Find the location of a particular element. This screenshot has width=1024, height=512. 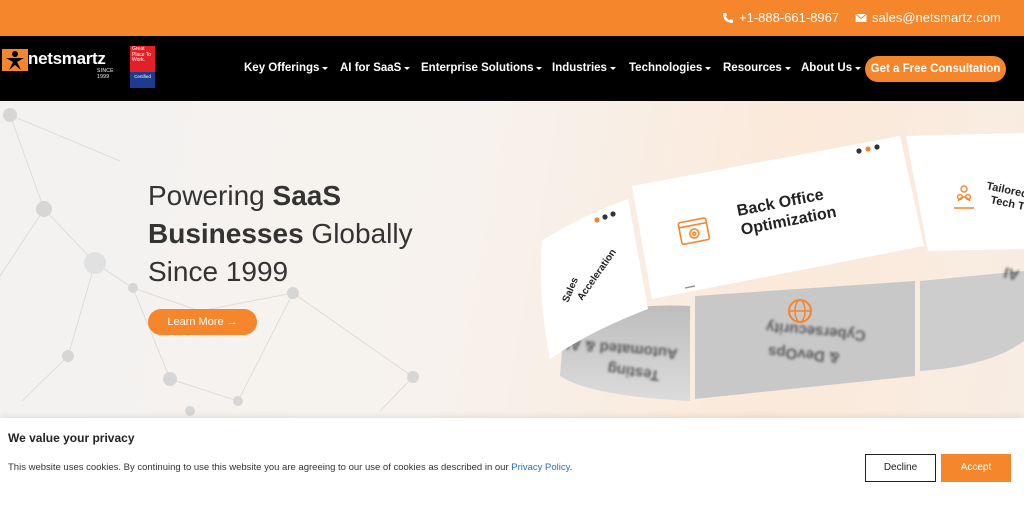

nav-item-about-us: About Us is located at coordinates (831, 68).